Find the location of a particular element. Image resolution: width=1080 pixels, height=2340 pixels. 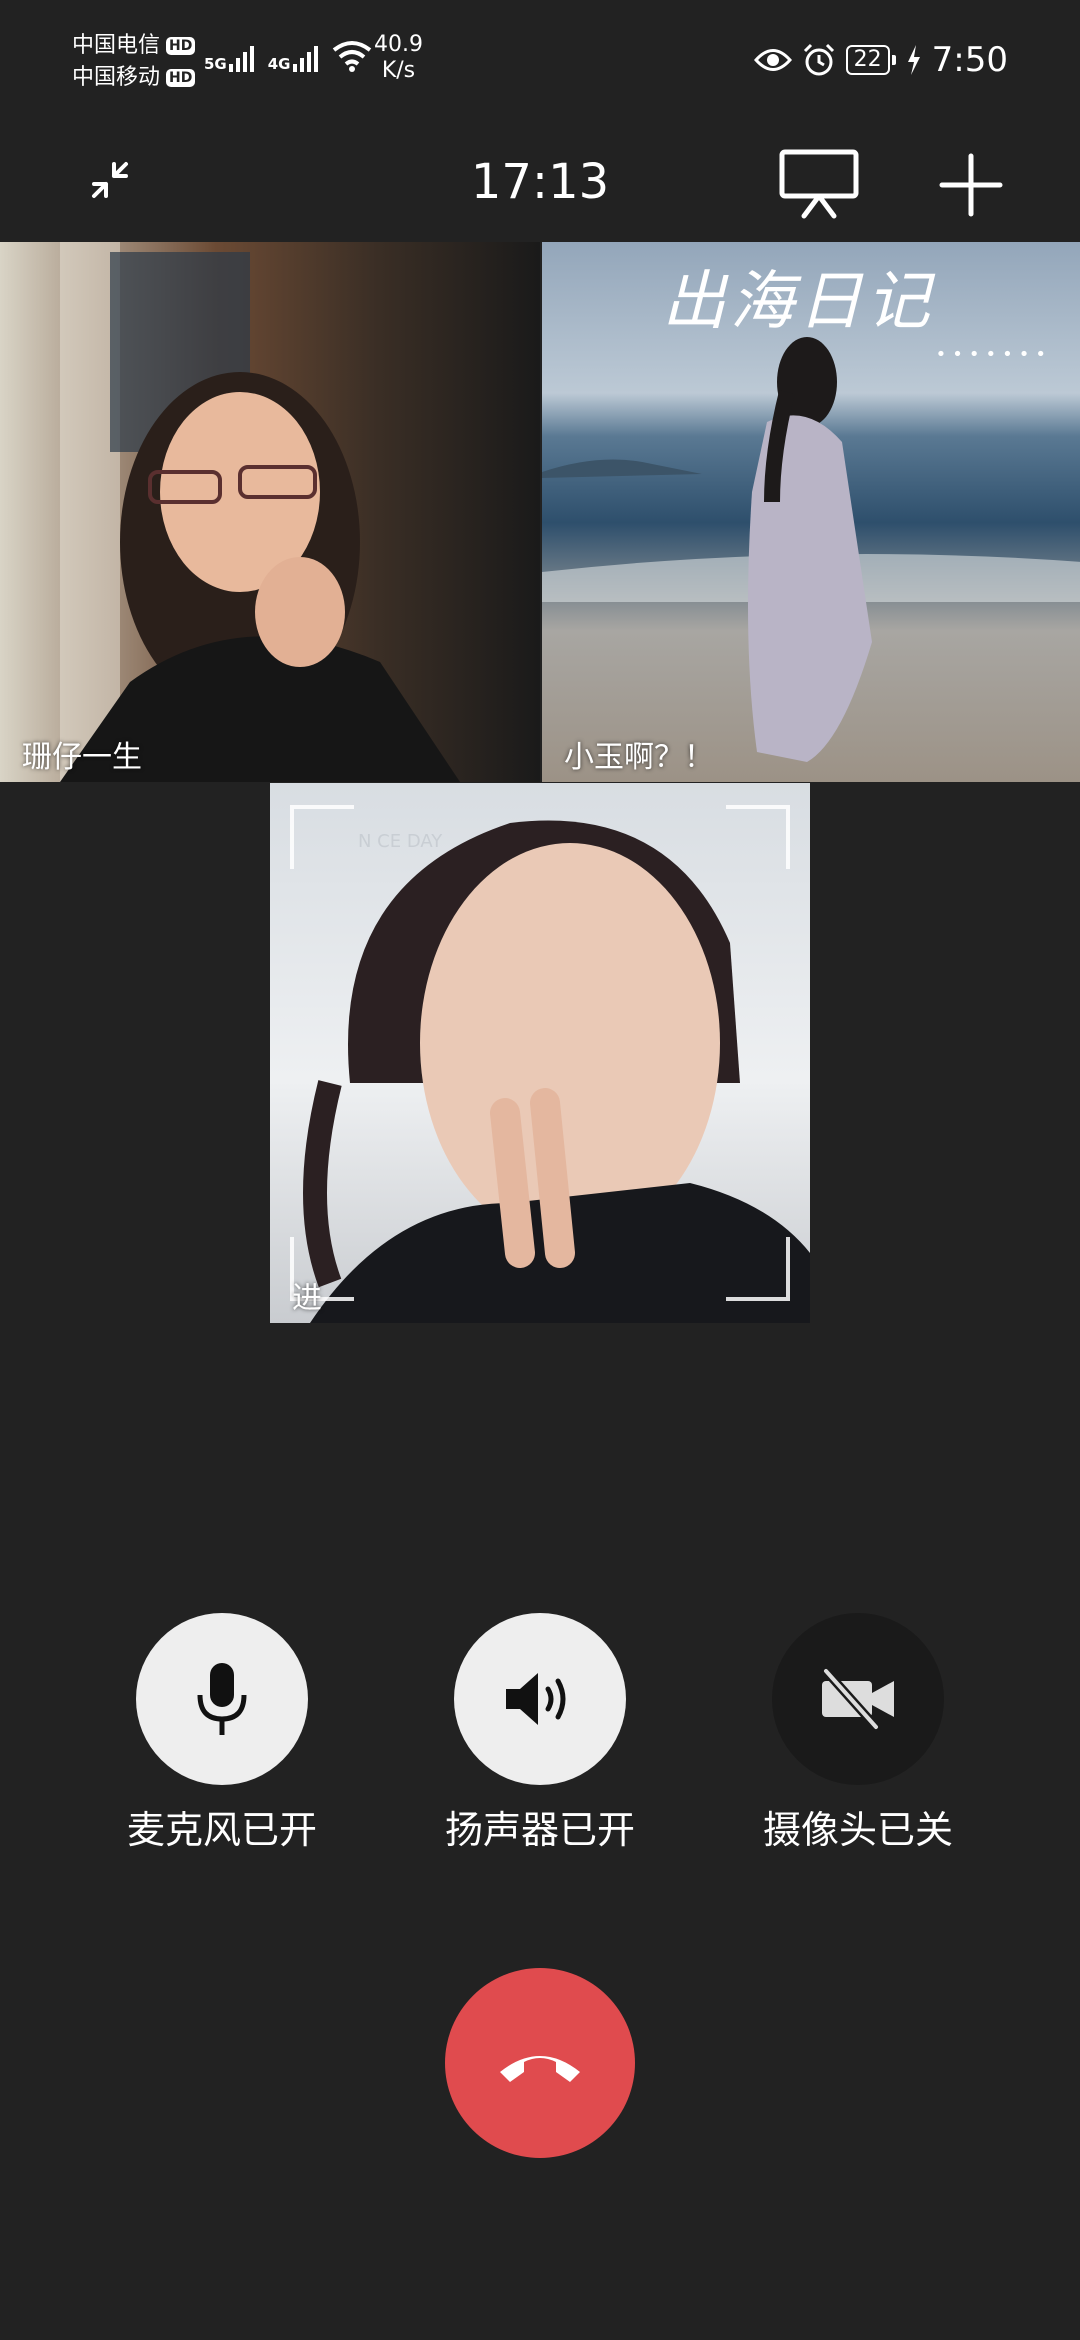

participant-tile: 珊仔一生 is located at coordinates (270, 512).